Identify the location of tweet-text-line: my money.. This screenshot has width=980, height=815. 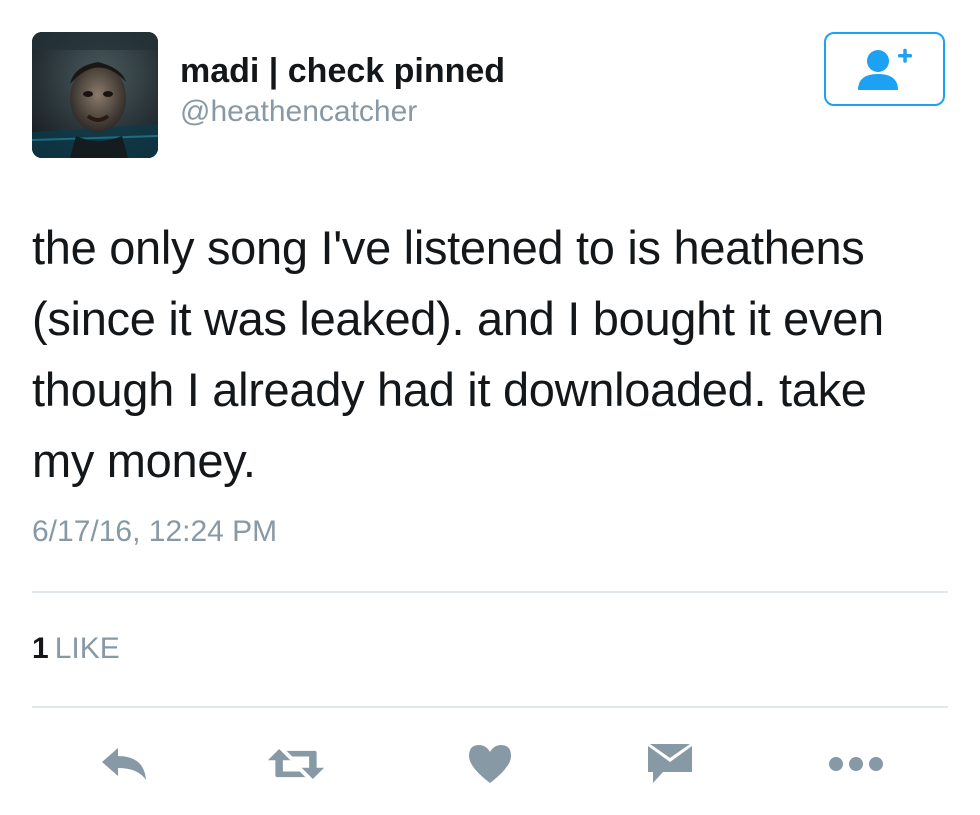
(144, 460).